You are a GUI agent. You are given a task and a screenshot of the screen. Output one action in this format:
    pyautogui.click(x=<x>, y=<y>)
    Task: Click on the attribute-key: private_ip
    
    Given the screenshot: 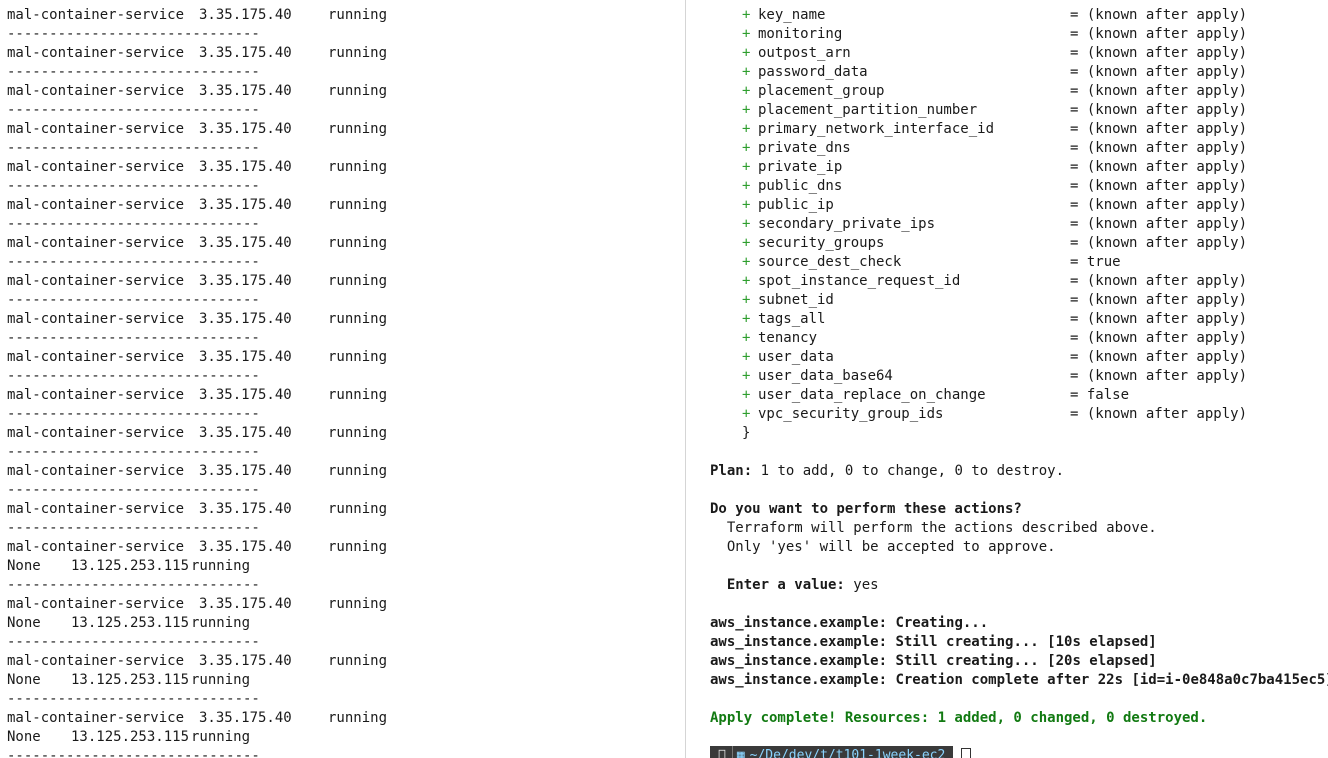 What is the action you would take?
    pyautogui.click(x=800, y=167)
    